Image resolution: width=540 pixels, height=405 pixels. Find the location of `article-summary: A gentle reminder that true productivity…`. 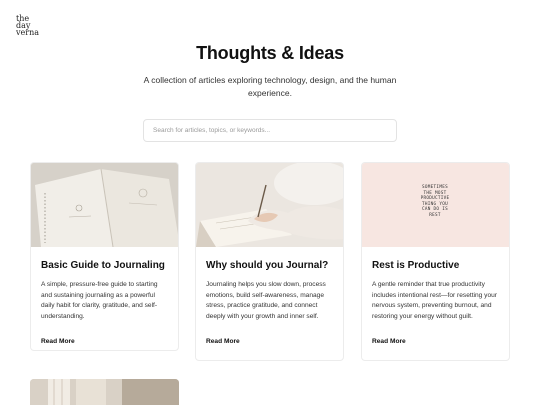

article-summary: A gentle reminder that true productivity… is located at coordinates (434, 300).